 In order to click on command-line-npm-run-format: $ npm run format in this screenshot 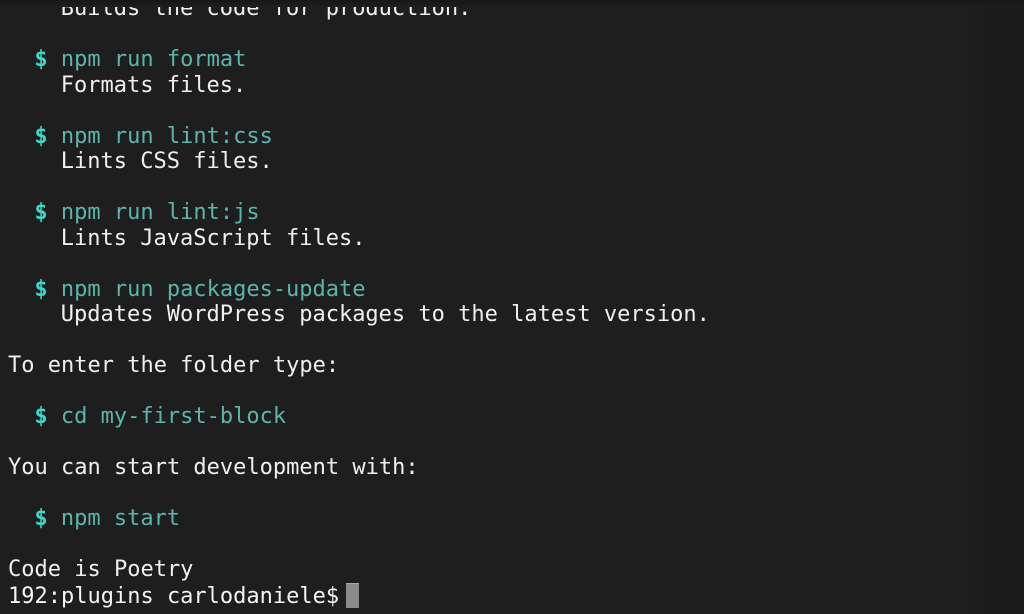, I will do `click(516, 60)`.